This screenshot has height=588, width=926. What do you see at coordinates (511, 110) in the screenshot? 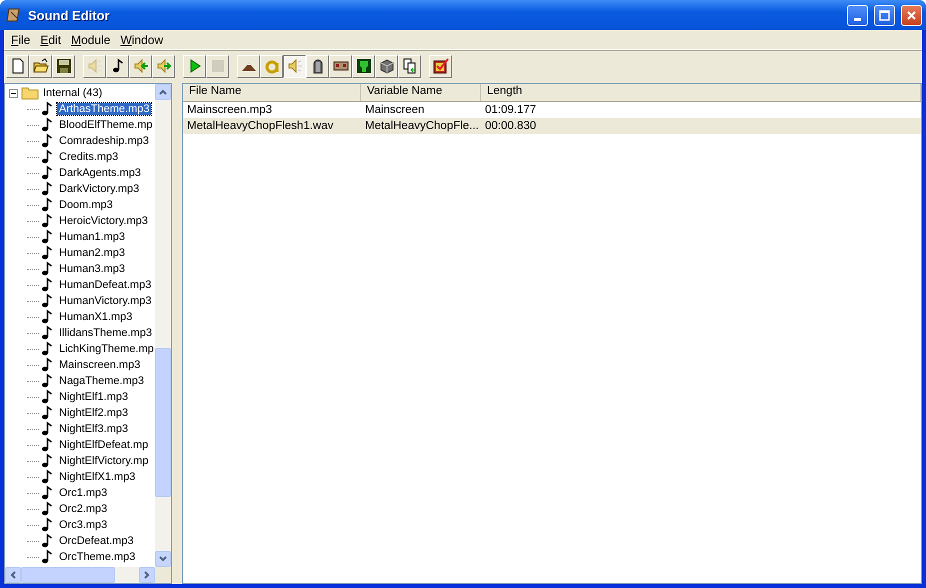
I see `table-cell-text: 01:09.177` at bounding box center [511, 110].